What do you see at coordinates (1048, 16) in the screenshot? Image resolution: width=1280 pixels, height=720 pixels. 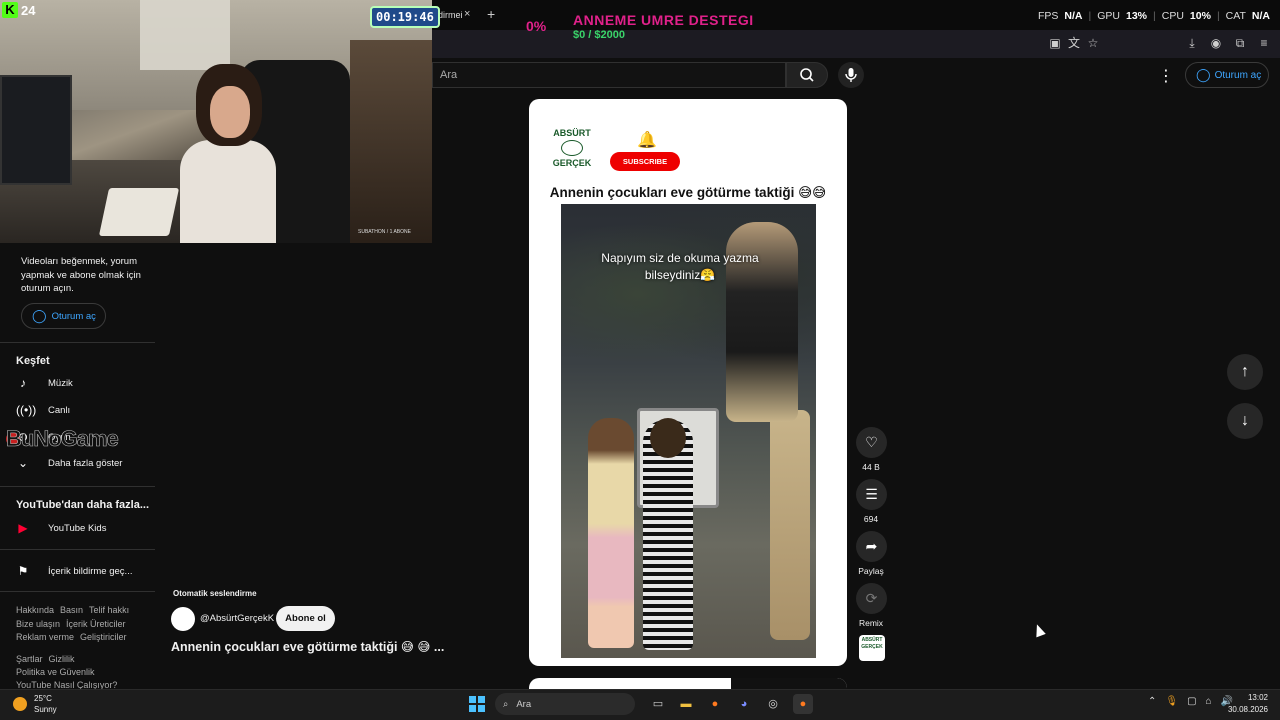 I see `fps-label: FPS` at bounding box center [1048, 16].